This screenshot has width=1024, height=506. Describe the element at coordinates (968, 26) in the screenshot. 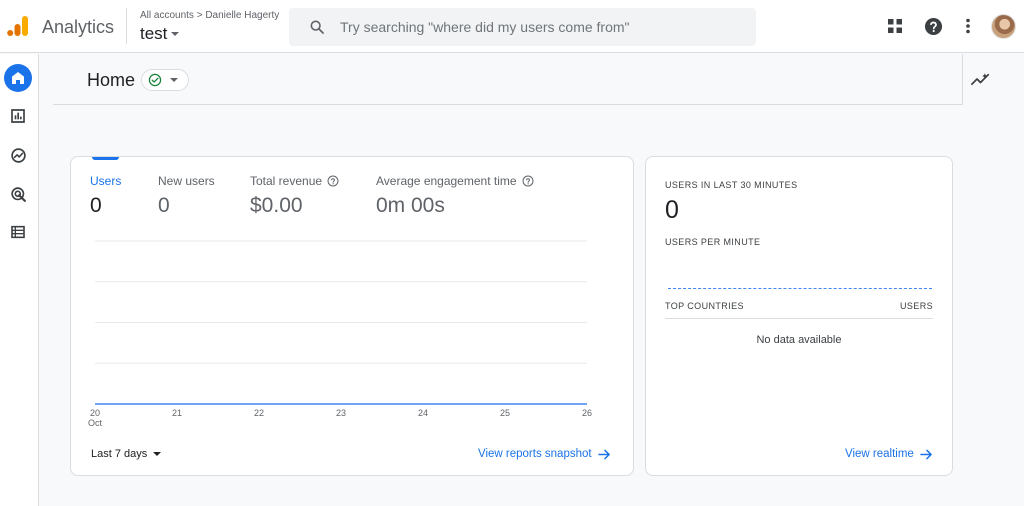

I see `more-vert-icon` at that location.